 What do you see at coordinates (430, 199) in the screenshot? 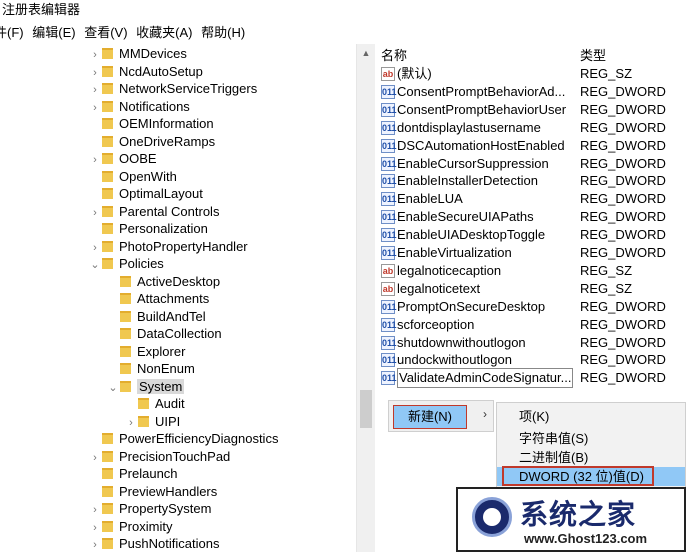
I see `value-name: EnableLUA` at bounding box center [430, 199].